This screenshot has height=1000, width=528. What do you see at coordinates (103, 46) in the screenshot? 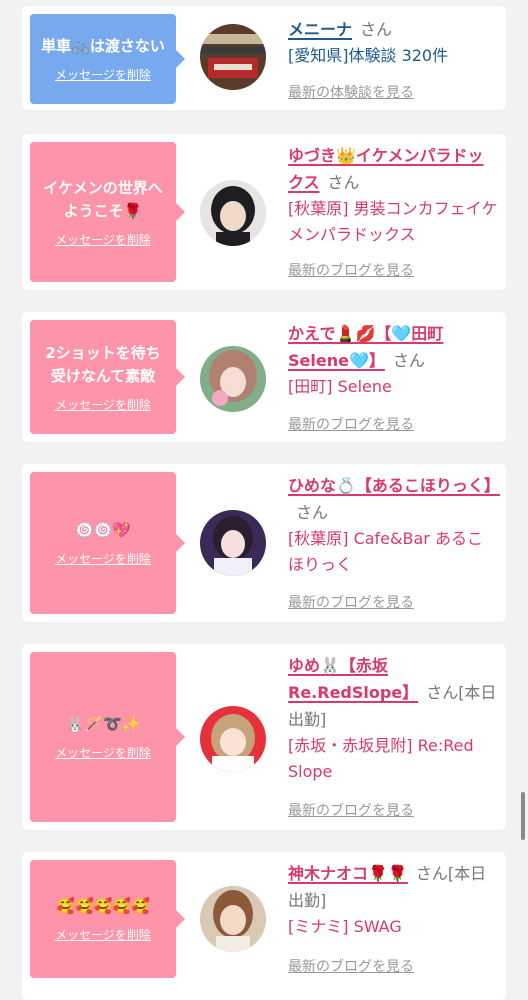
I see `bubble-message: 単車🚲は渡さない` at bounding box center [103, 46].